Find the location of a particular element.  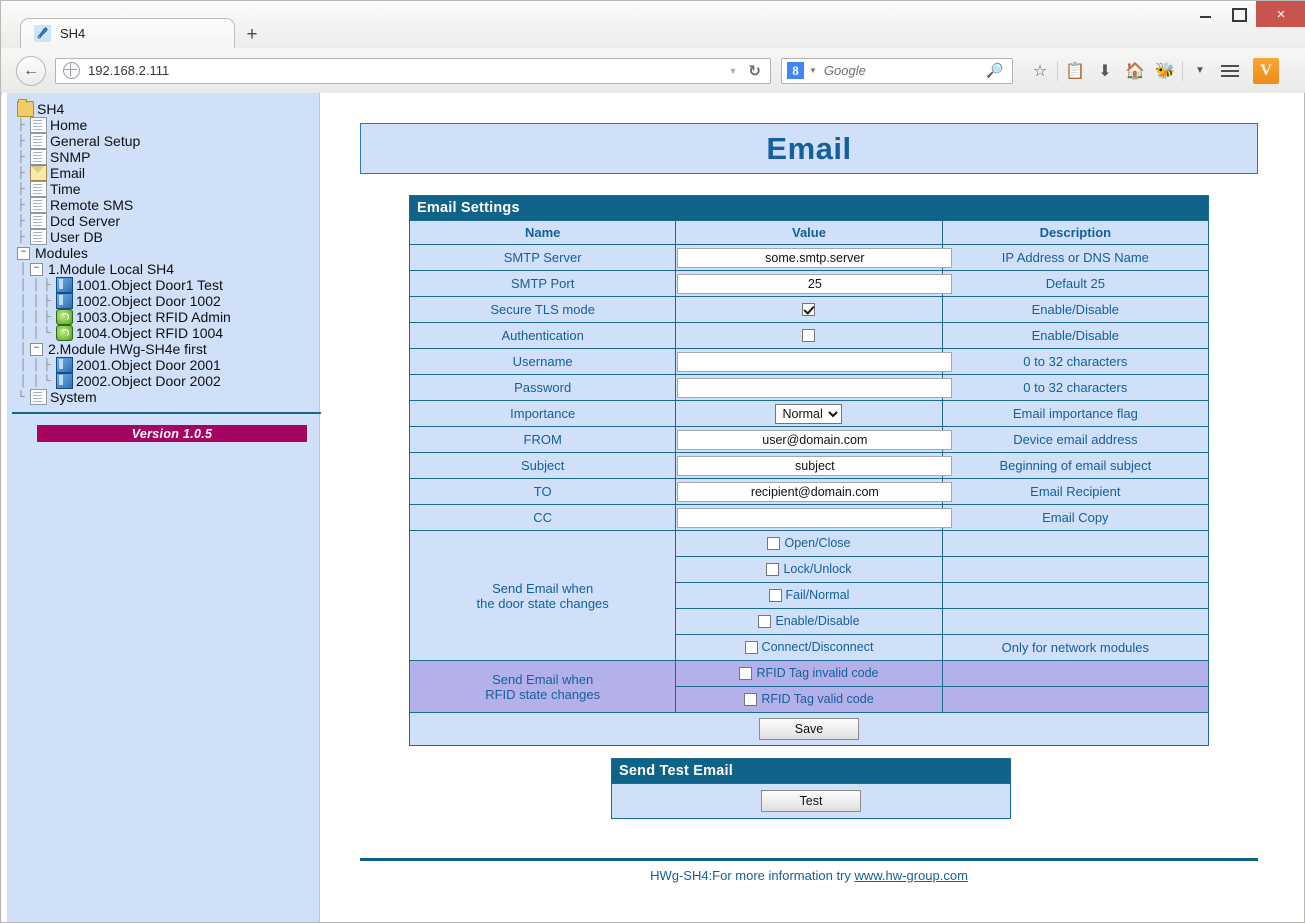

sidebar-item-label: Dcd Server is located at coordinates (85, 221).